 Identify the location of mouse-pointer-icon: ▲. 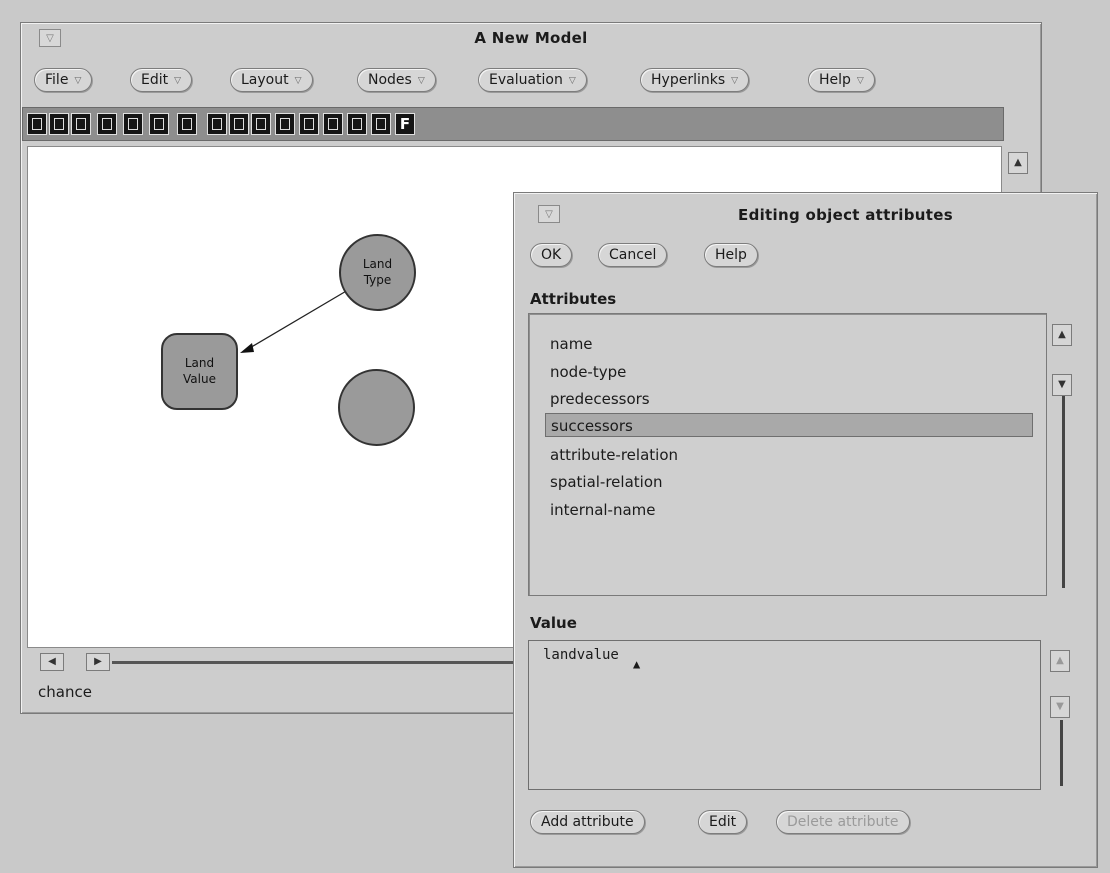
(637, 664).